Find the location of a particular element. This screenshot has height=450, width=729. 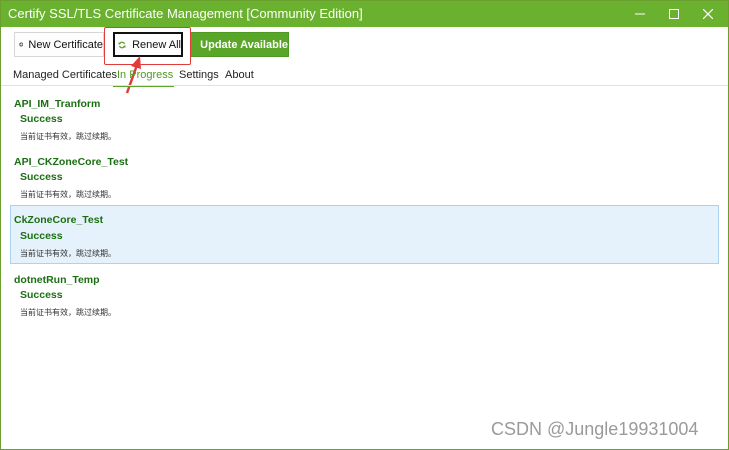

item-name: dotnetRun_Temp is located at coordinates (57, 280).